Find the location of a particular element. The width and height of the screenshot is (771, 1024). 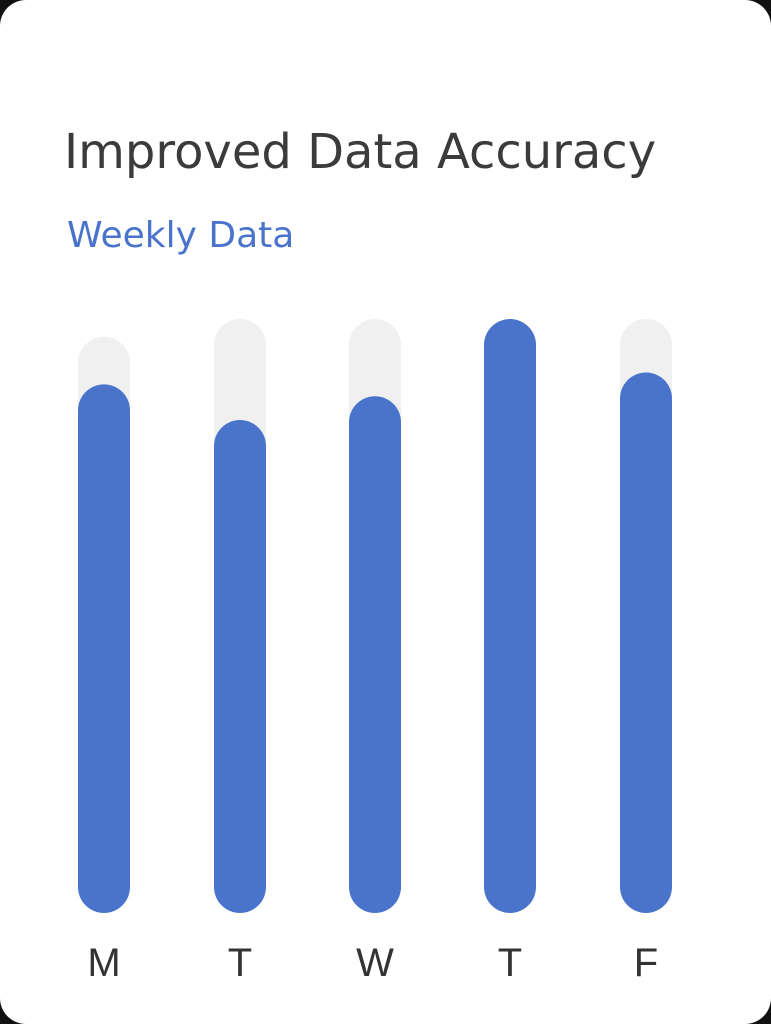

x-tick-label: W is located at coordinates (375, 963).